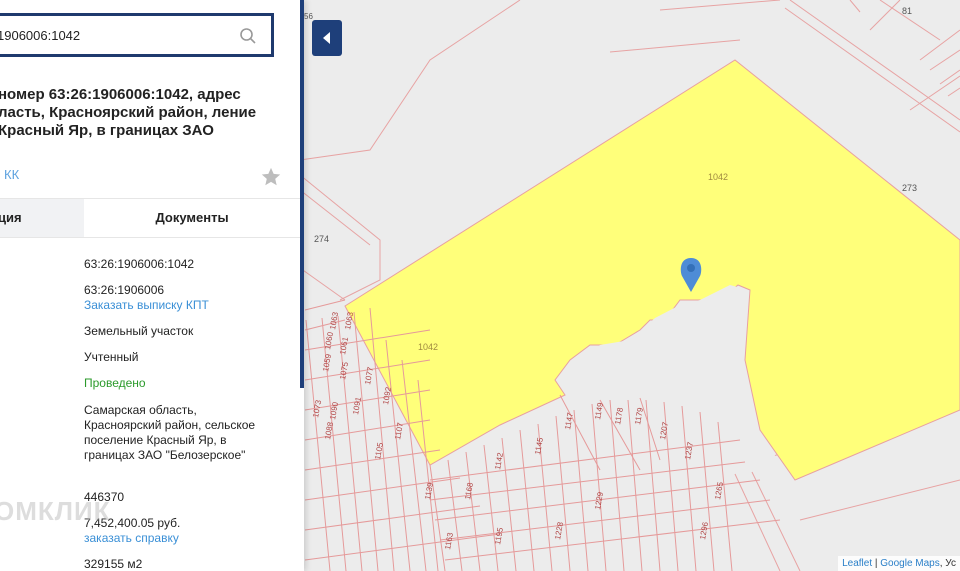 Image resolution: width=960 pixels, height=571 pixels. Describe the element at coordinates (857, 563) in the screenshot. I see `leaflet-link: Leaflet` at that location.